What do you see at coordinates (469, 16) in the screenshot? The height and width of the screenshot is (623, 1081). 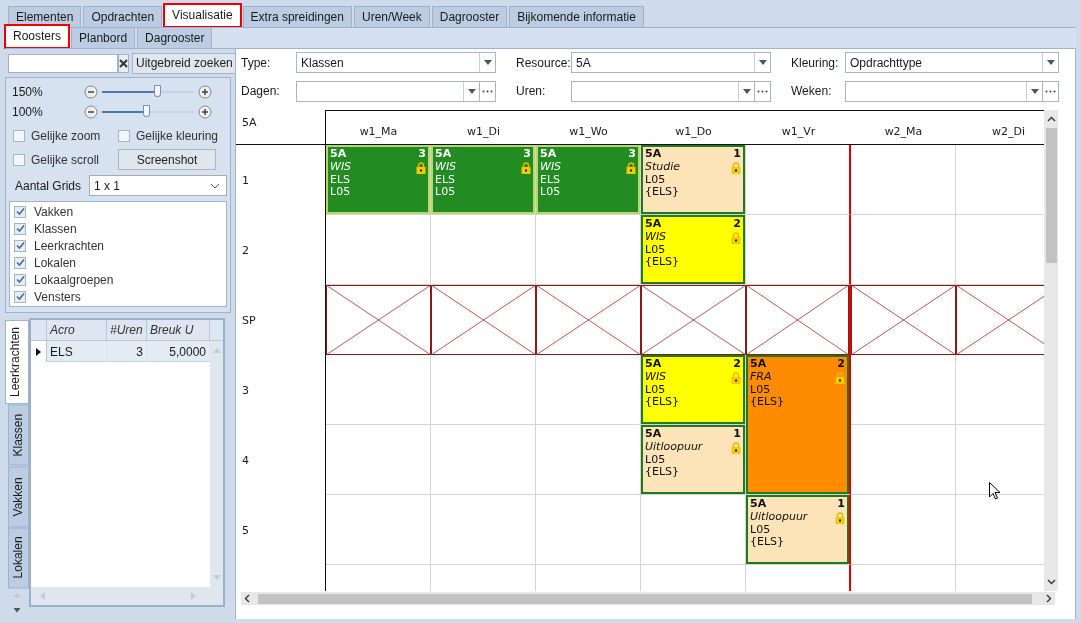 I see `tab: Dagrooster` at bounding box center [469, 16].